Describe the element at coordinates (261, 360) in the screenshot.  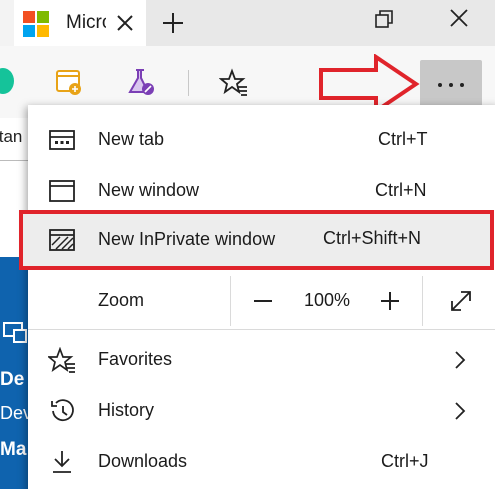
I see `menu-item-favorites: Favorites` at that location.